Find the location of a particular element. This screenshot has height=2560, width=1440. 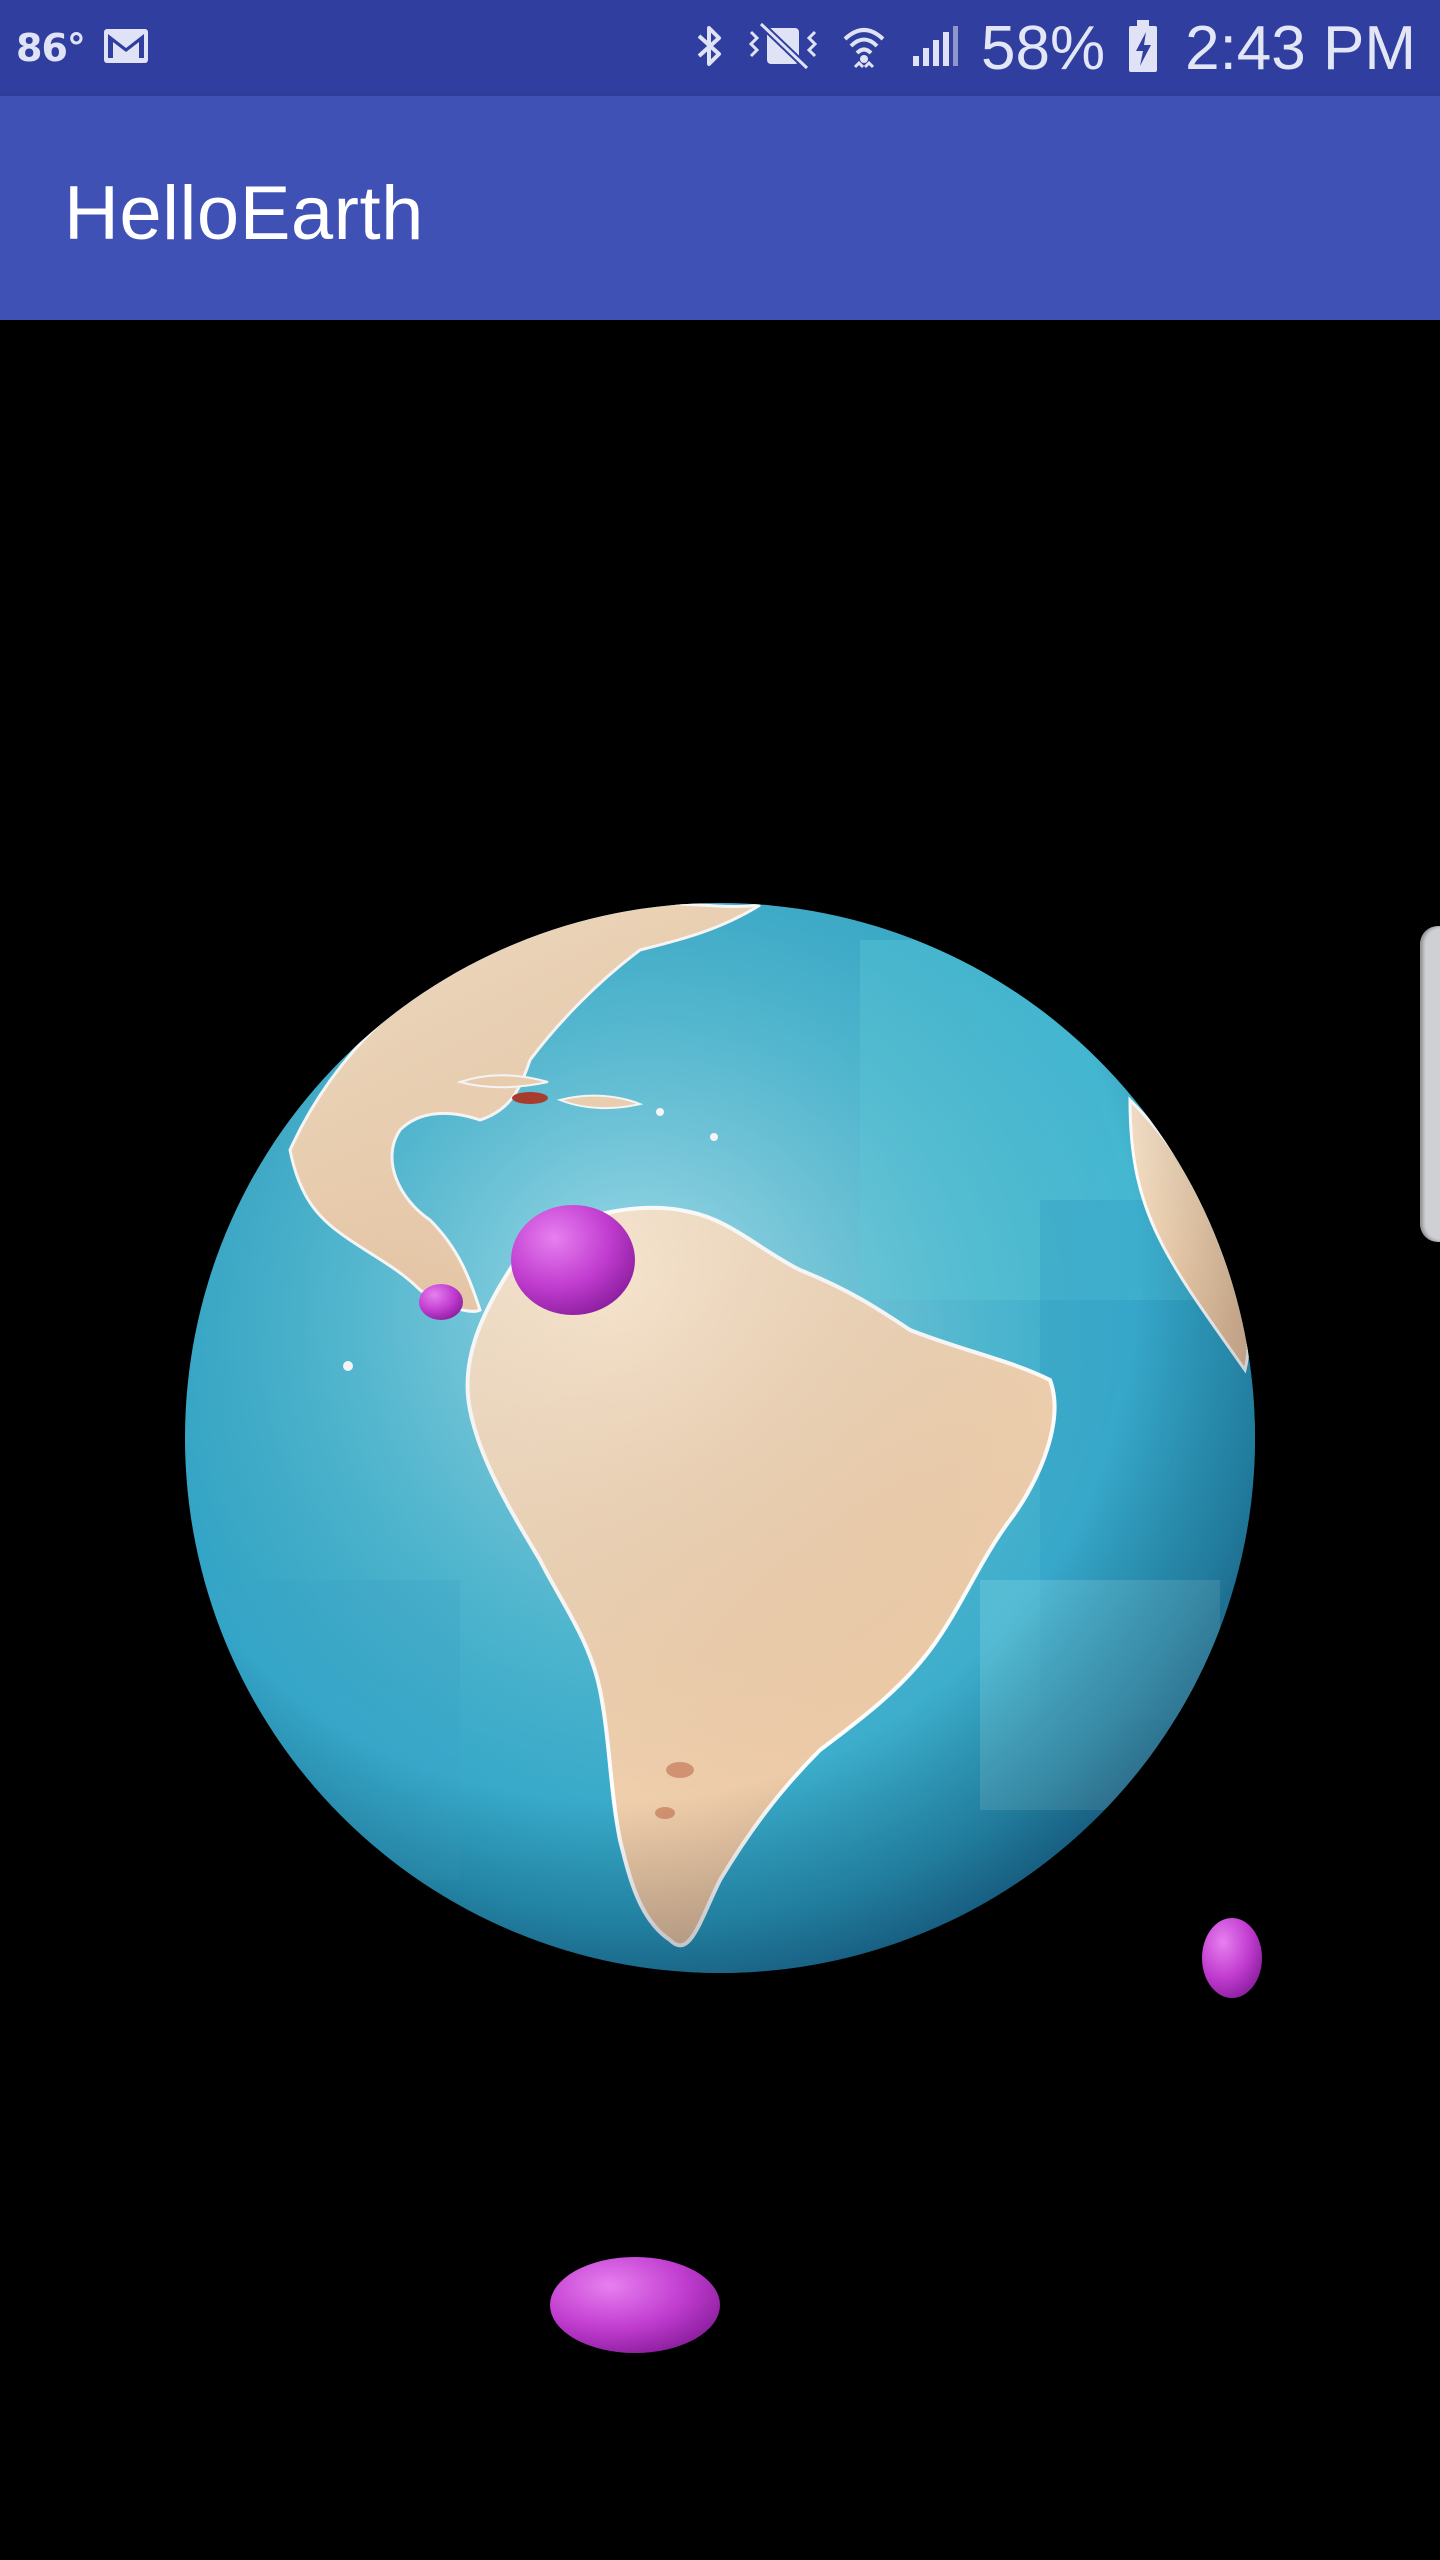

status-left-group: 86° is located at coordinates (82, 48).